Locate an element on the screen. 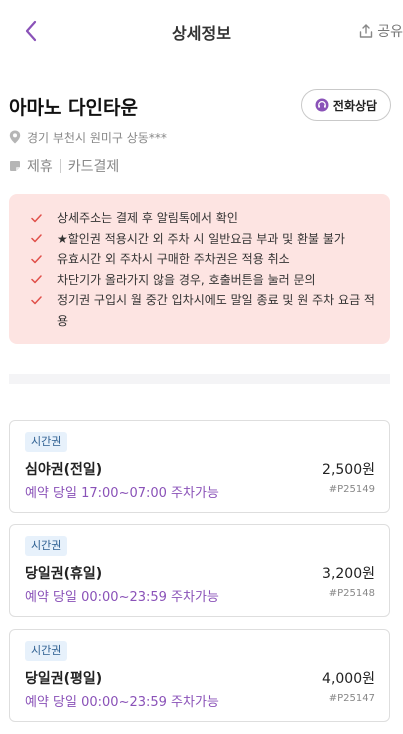  notice-item: 유효시간 외 주차시 구매한 주차권은 적용 취소 is located at coordinates (204, 259).